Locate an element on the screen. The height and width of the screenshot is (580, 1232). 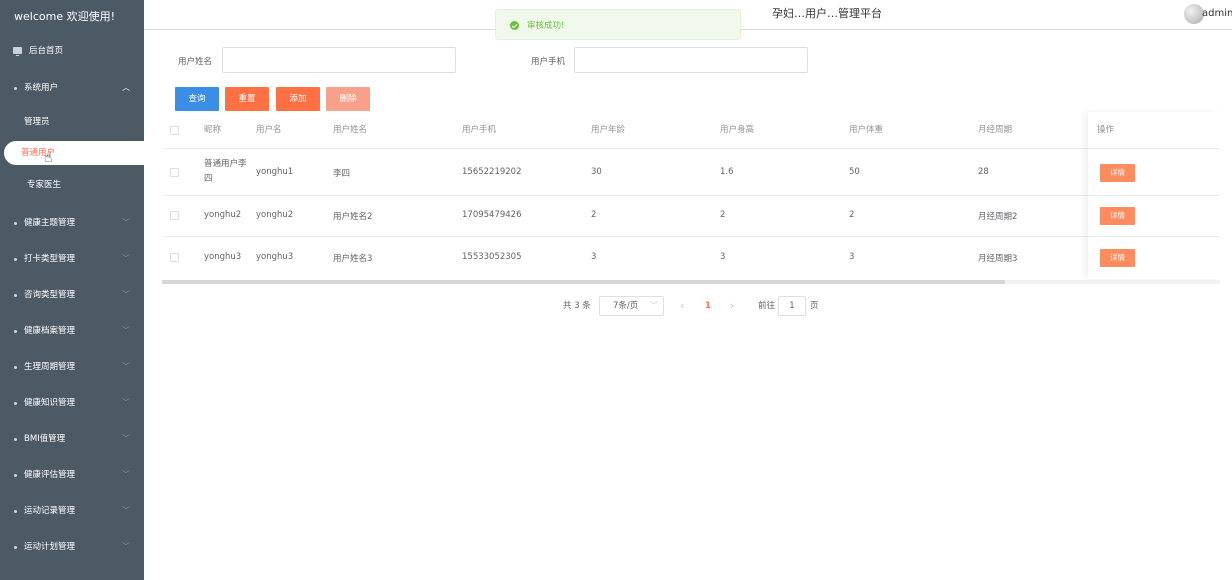
page-suffix: 页 is located at coordinates (814, 306).